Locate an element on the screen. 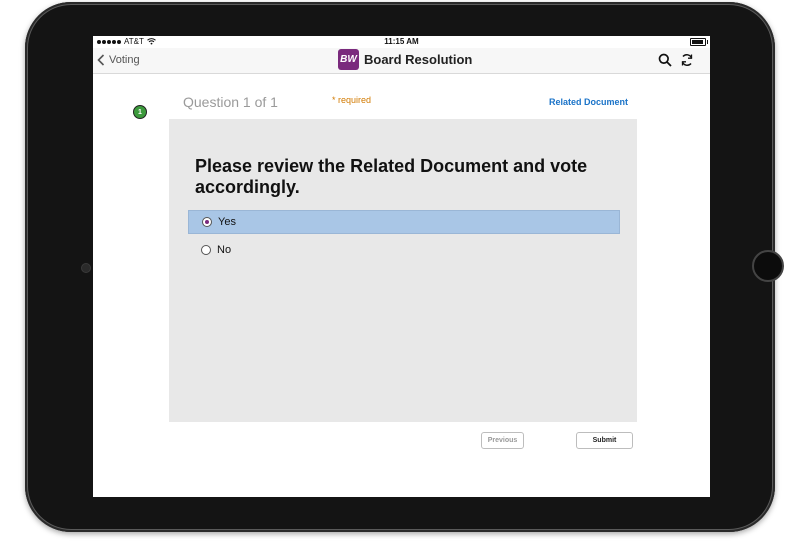  question-counter: Question 1 of 1 is located at coordinates (230, 102).